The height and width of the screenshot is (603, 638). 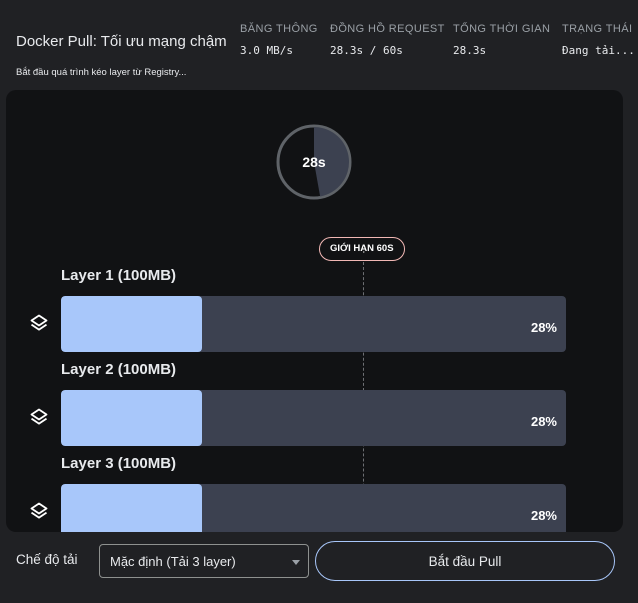 I want to click on mode-select-value: Mặc định (Tải 3 layer), so click(x=173, y=561).